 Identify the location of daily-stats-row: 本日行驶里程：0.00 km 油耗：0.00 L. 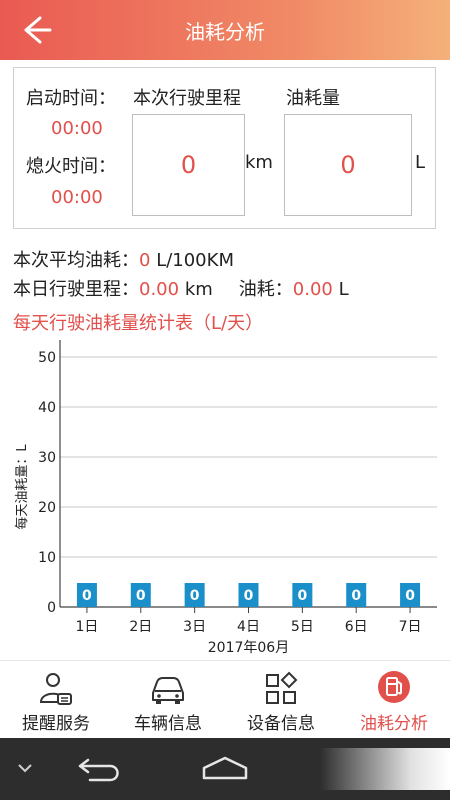
(181, 288).